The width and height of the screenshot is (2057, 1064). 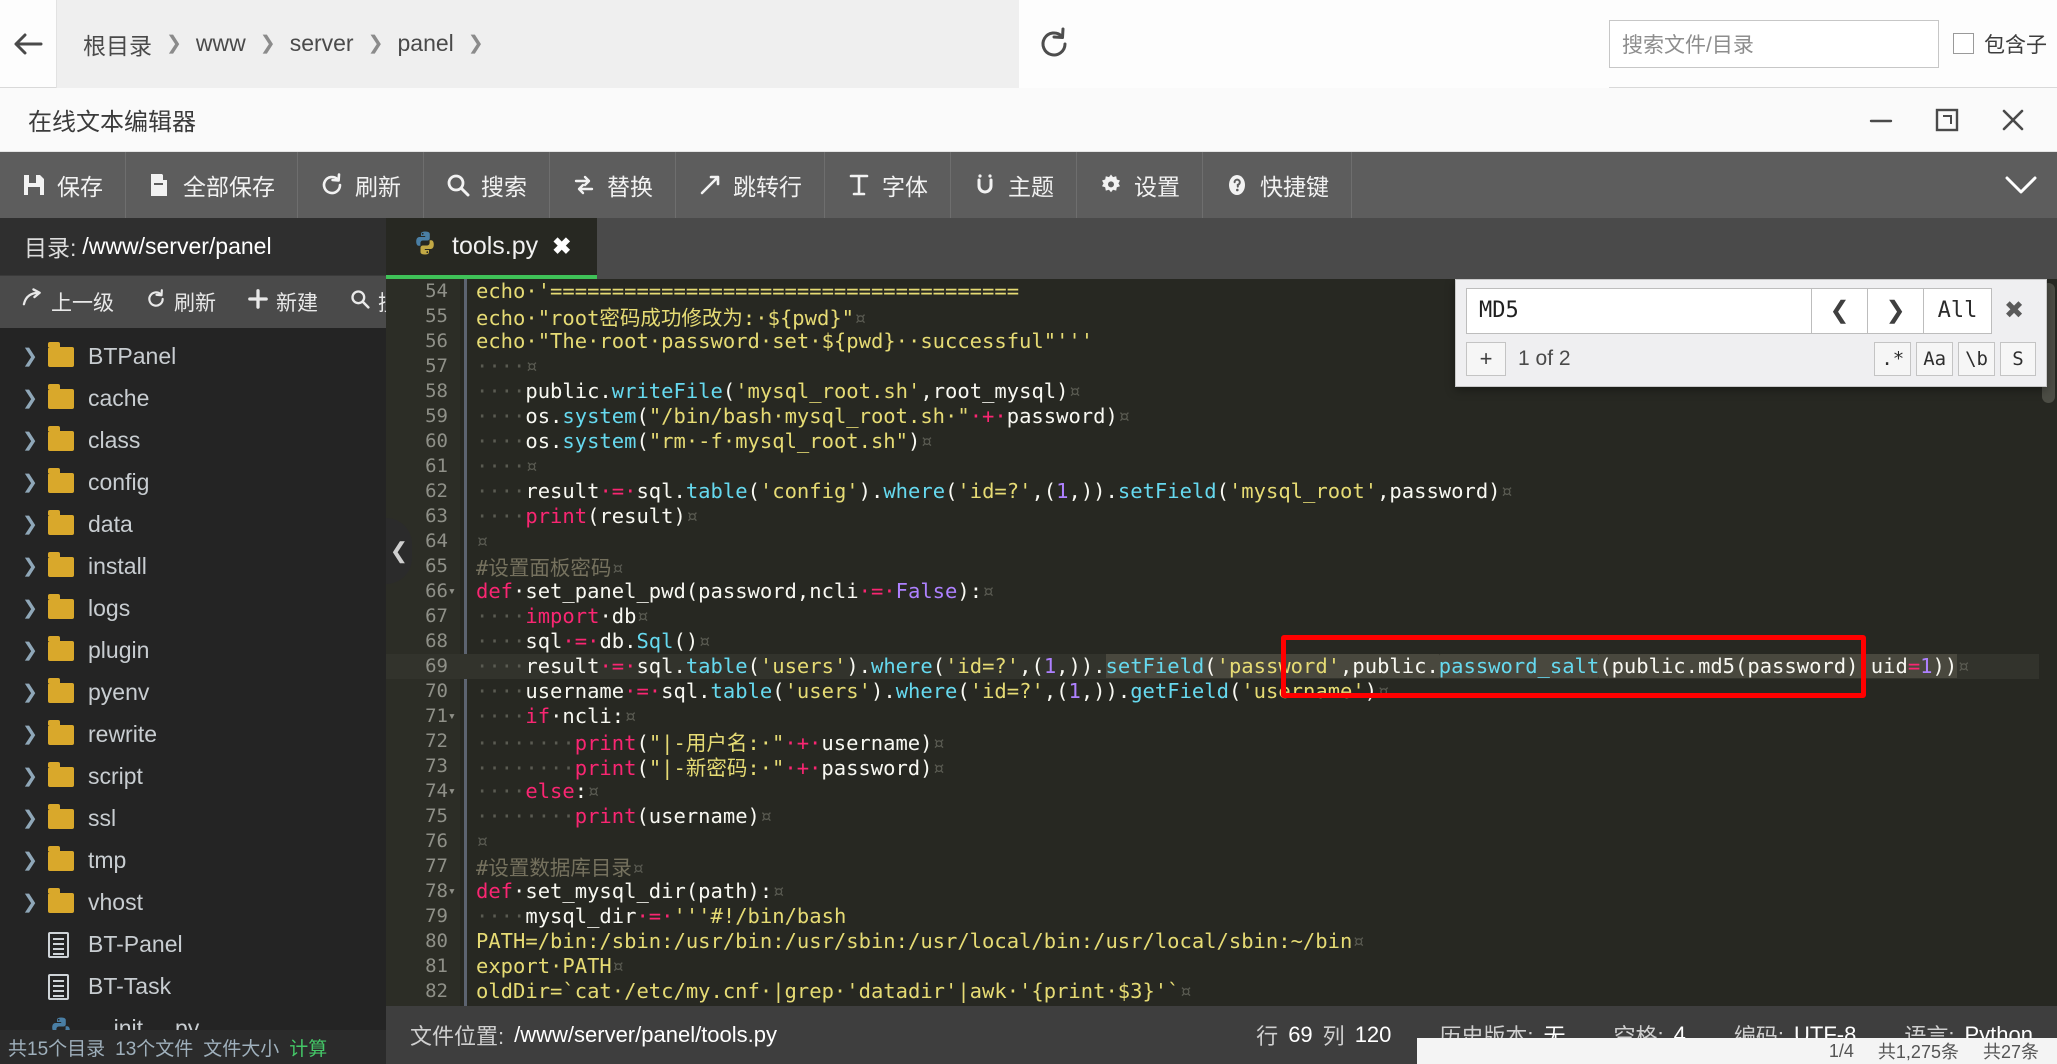 What do you see at coordinates (492, 248) in the screenshot?
I see `tab-tools-py: tools.py ✖` at bounding box center [492, 248].